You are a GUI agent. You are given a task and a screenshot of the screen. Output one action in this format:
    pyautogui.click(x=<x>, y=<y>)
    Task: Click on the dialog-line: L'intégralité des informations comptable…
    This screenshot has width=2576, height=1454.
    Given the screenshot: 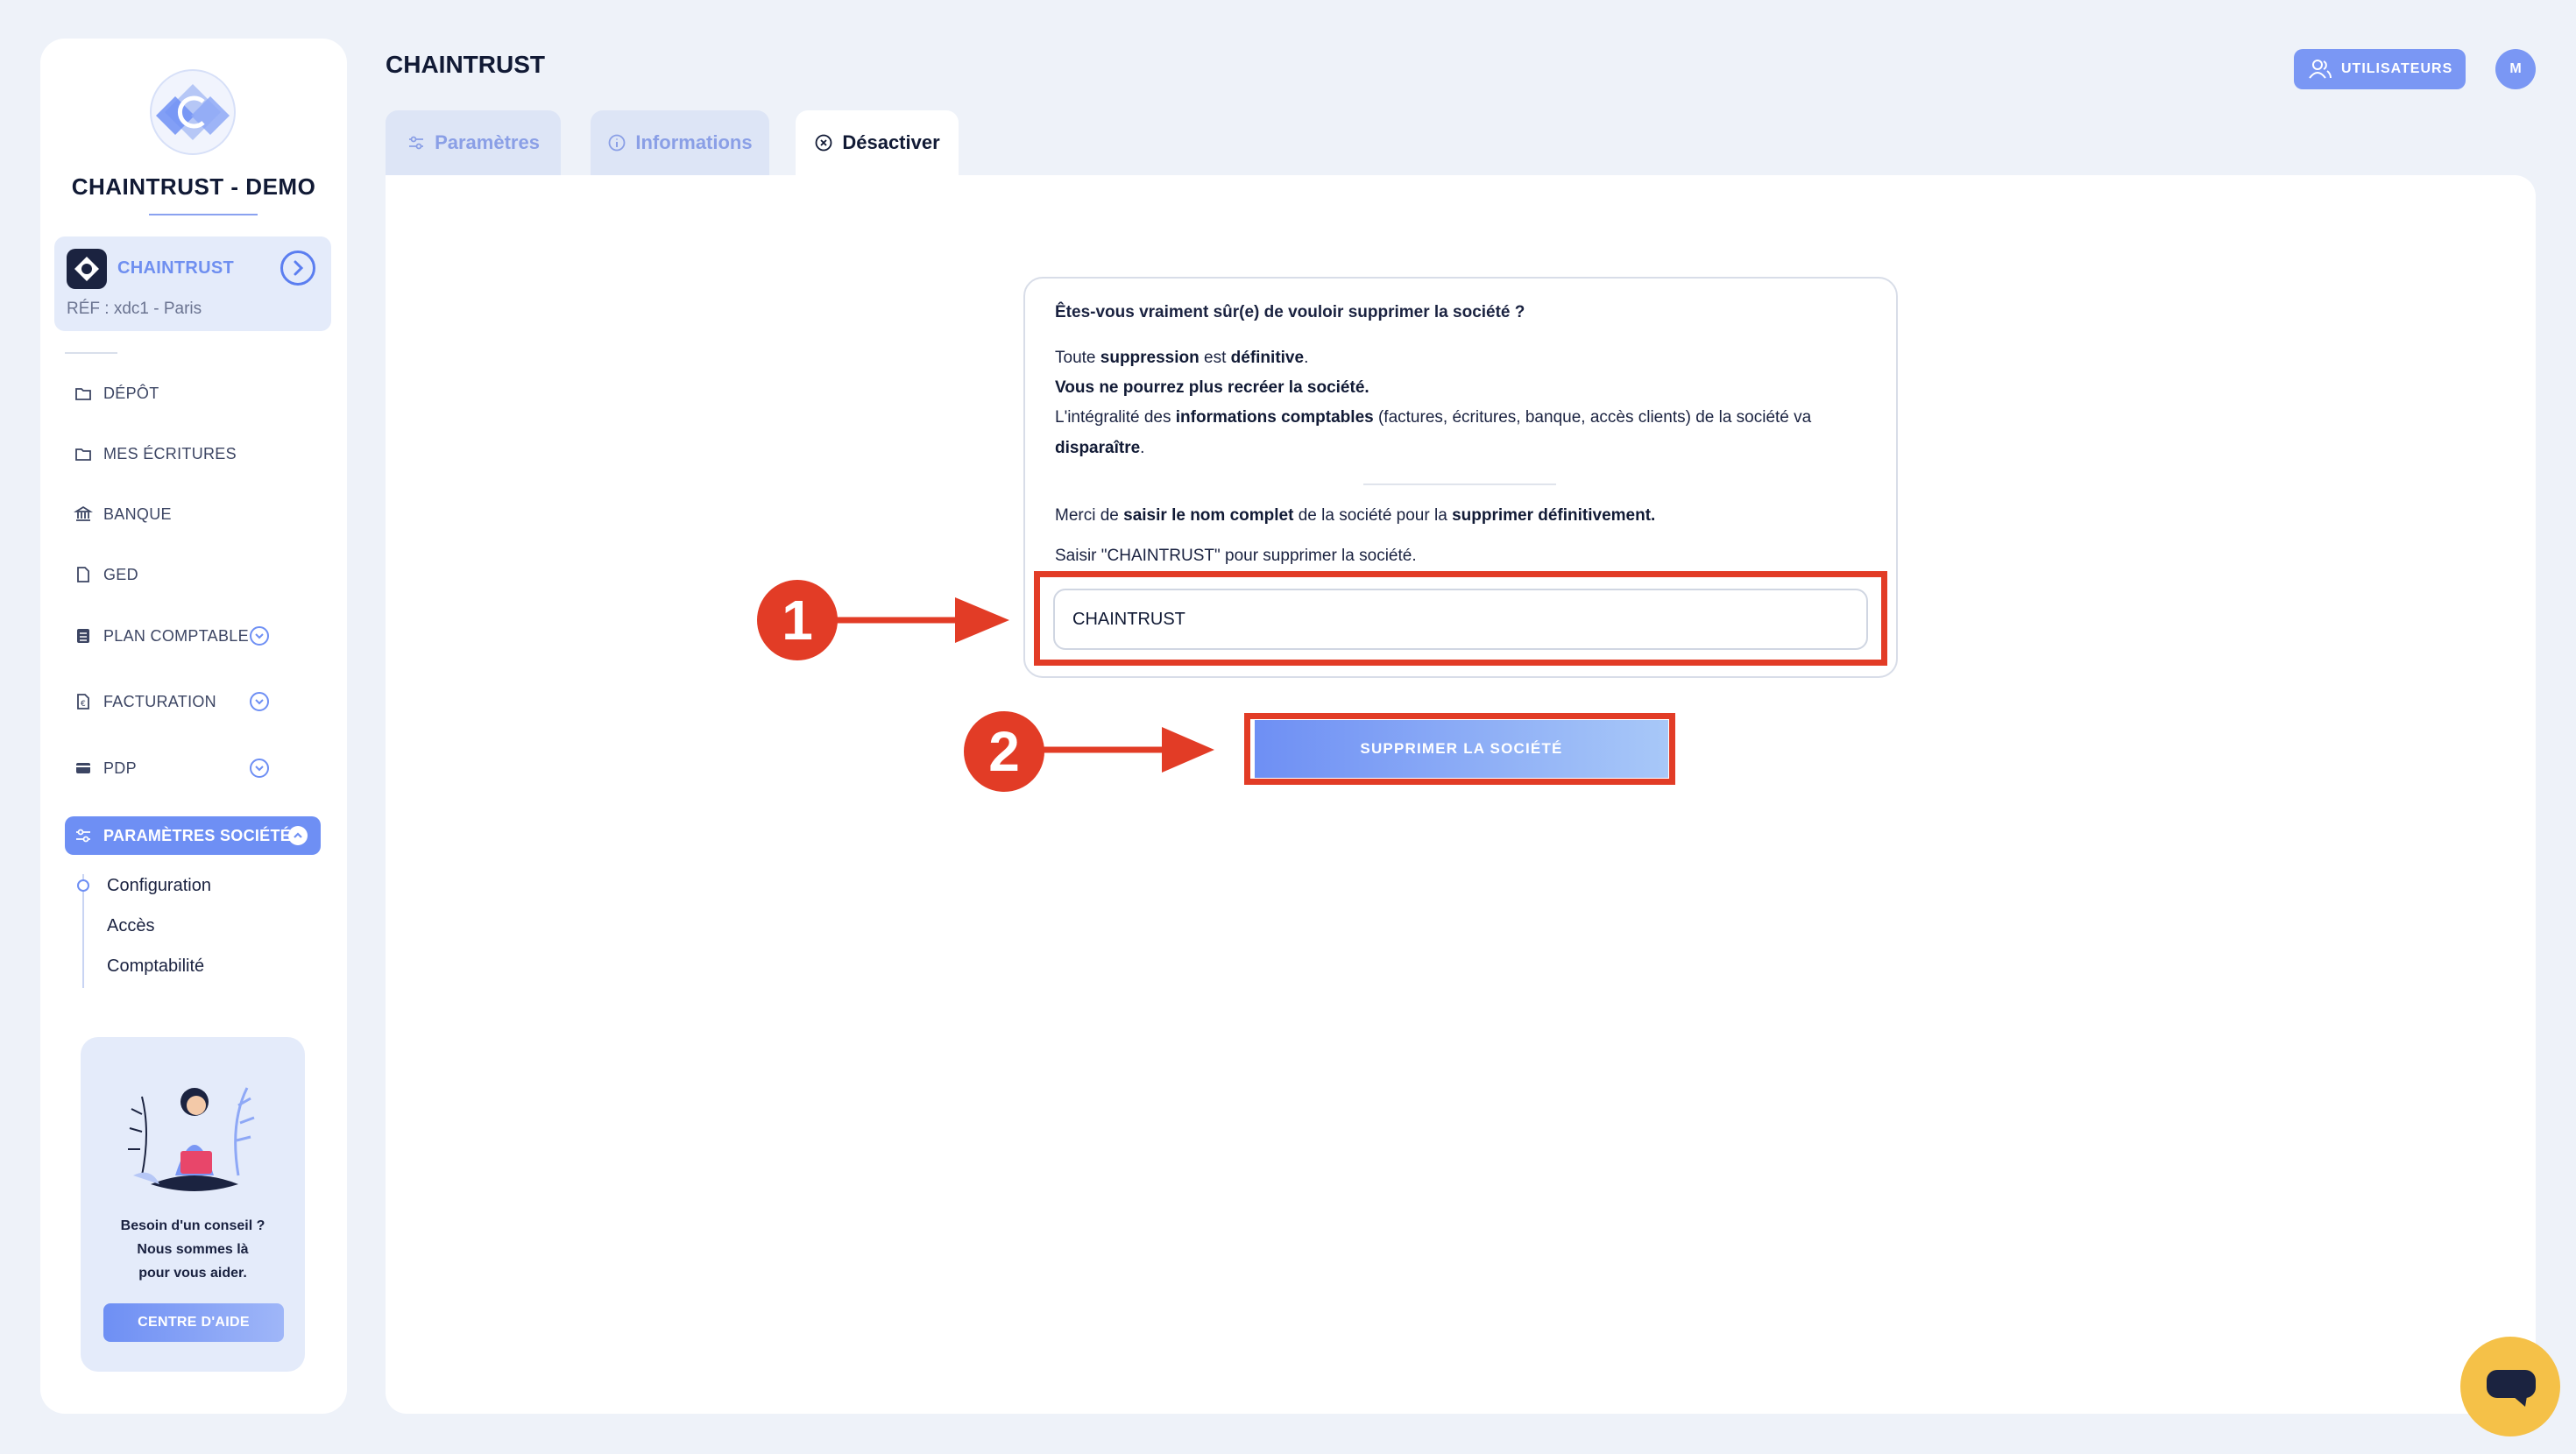 What is the action you would take?
    pyautogui.click(x=1433, y=417)
    